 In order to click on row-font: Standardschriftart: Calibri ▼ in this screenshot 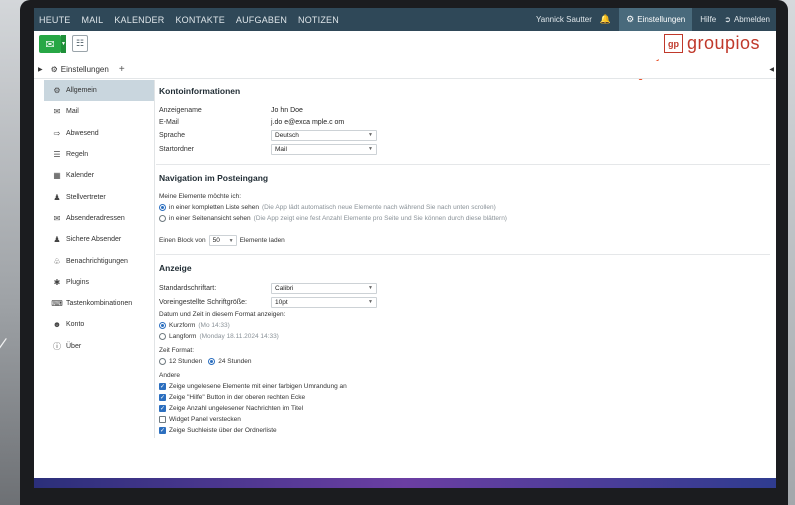, I will do `click(464, 288)`.